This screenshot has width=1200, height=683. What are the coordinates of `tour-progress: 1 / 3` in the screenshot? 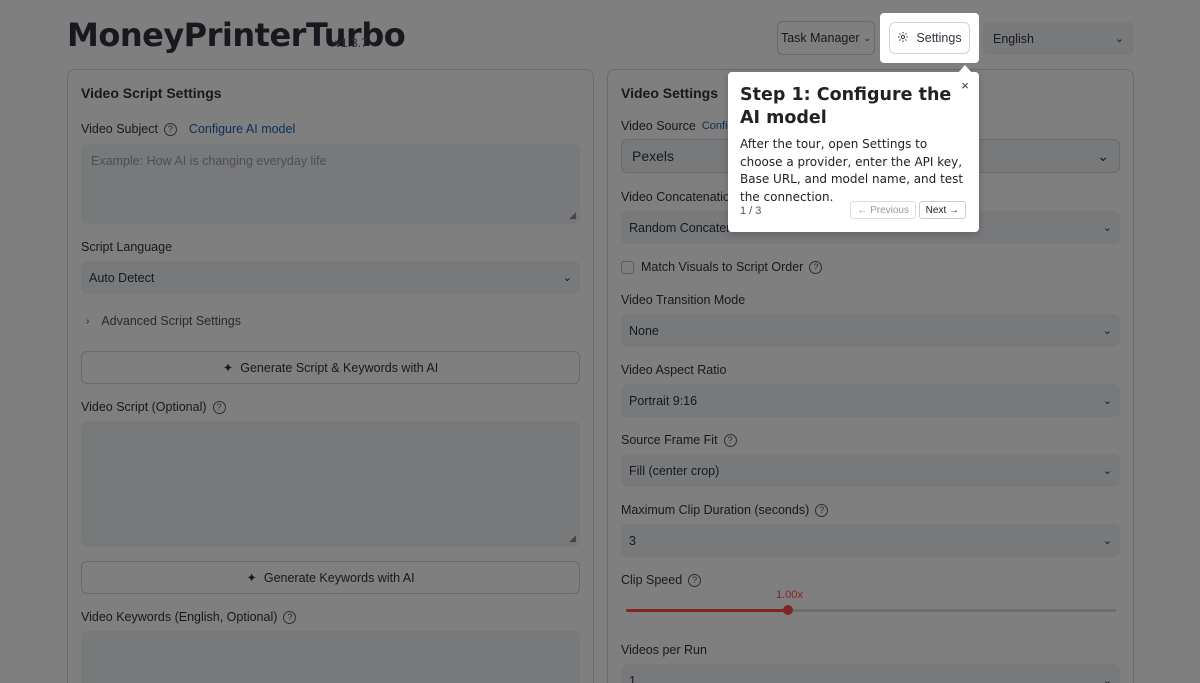 It's located at (751, 211).